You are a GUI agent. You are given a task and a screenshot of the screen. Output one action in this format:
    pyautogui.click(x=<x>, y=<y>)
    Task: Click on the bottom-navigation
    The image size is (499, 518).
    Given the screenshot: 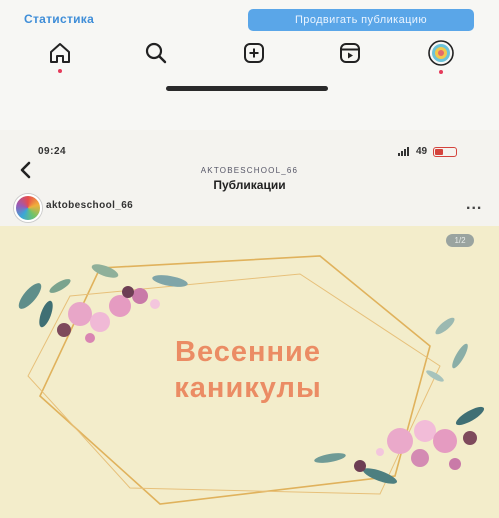 What is the action you would take?
    pyautogui.click(x=249, y=54)
    